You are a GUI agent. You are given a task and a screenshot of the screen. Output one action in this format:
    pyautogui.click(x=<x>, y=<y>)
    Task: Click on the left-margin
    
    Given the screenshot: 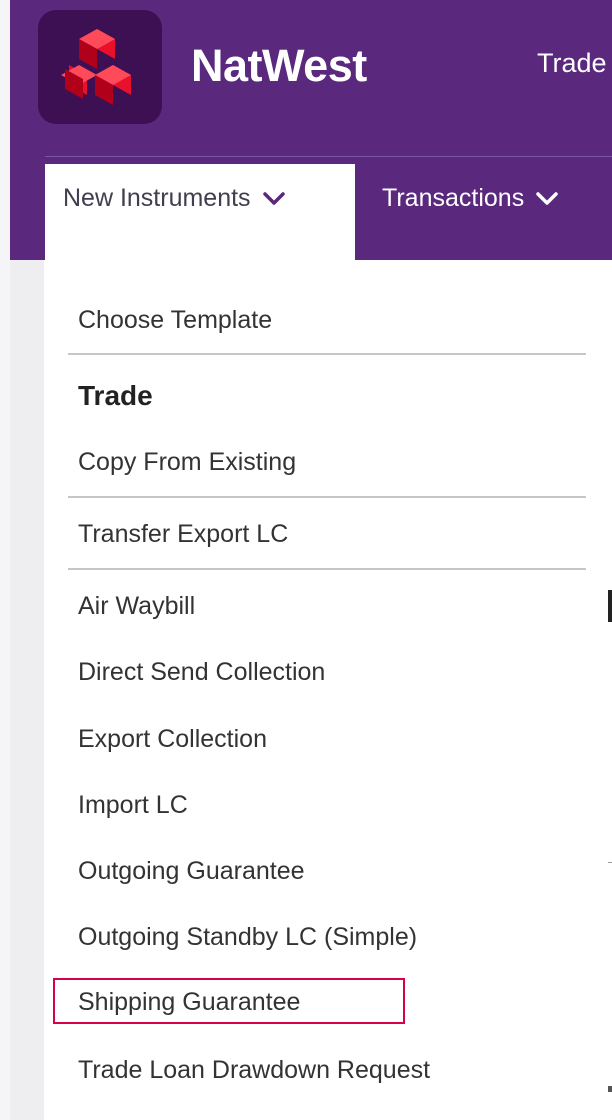 What is the action you would take?
    pyautogui.click(x=5, y=560)
    